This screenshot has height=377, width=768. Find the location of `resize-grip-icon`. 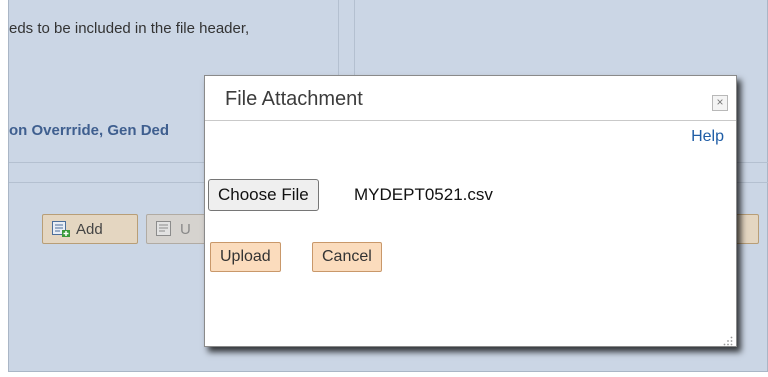

resize-grip-icon is located at coordinates (728, 339).